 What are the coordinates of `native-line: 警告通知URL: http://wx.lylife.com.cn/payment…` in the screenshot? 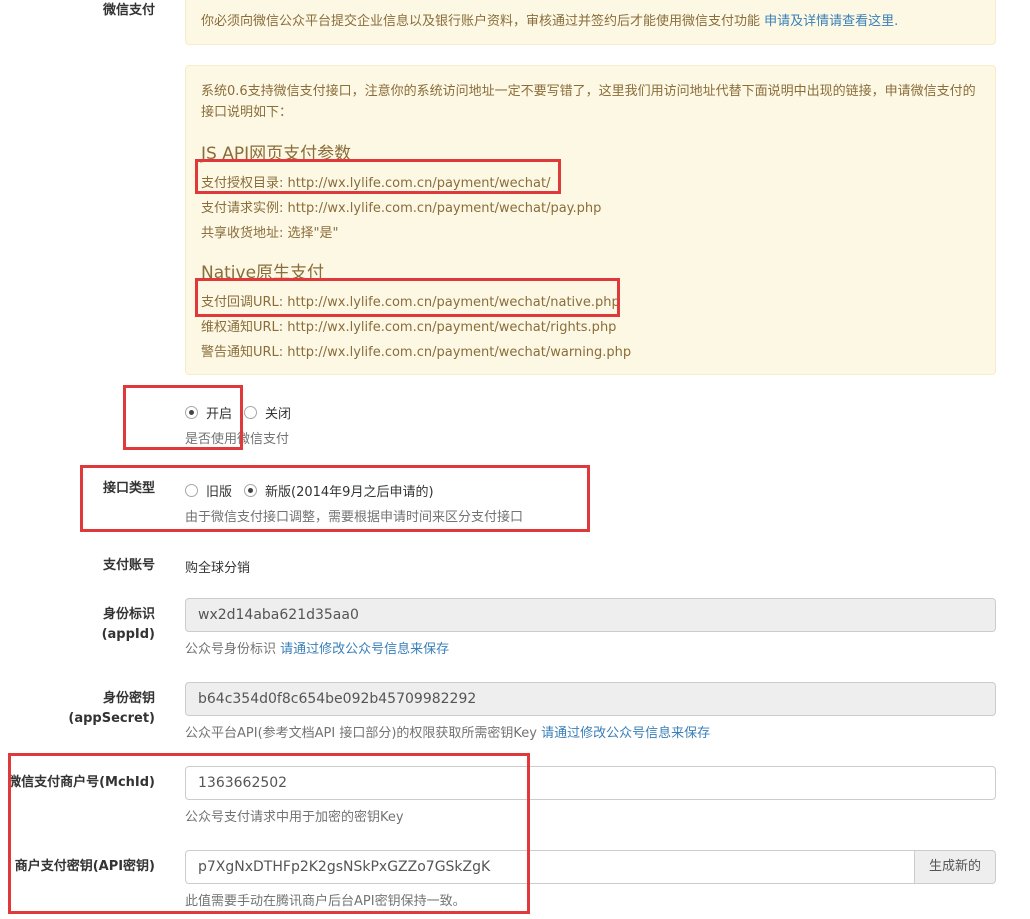 It's located at (416, 352).